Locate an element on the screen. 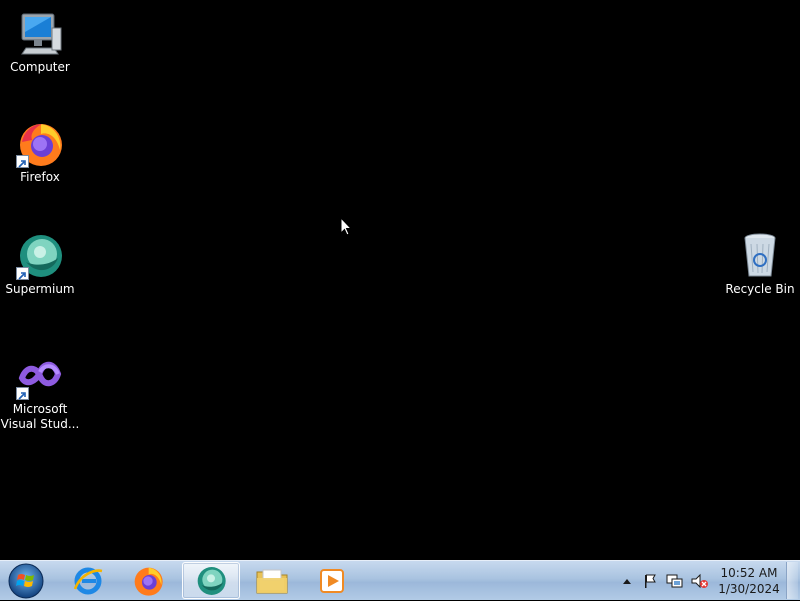 The image size is (800, 601). volume-muted-icon is located at coordinates (699, 581).